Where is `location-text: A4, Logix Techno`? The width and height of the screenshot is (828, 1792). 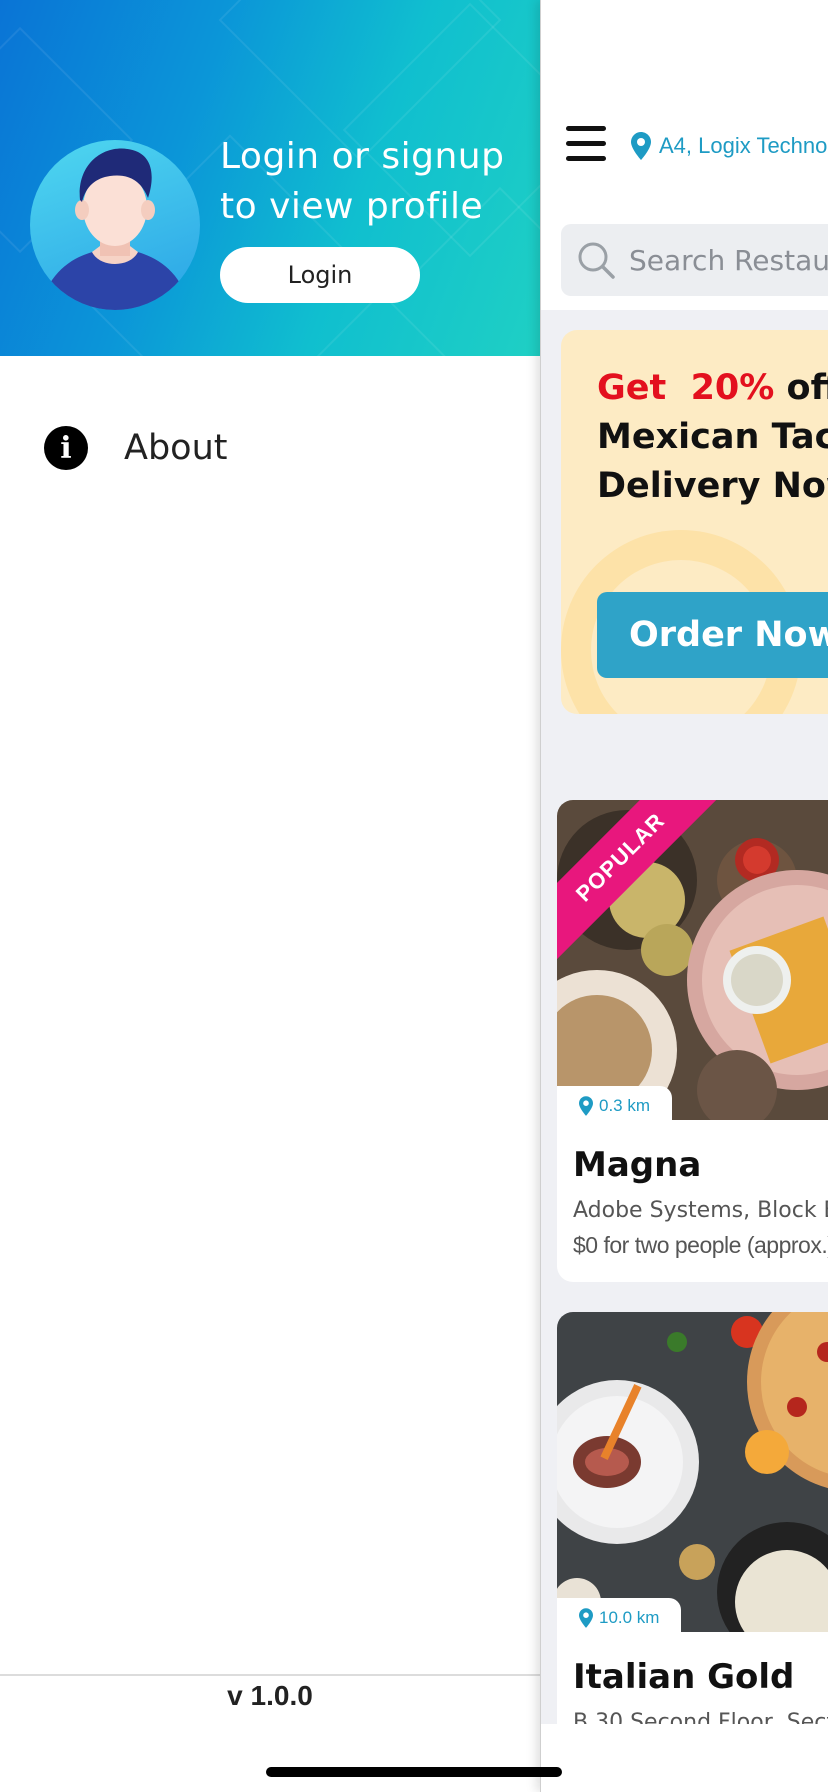
location-text: A4, Logix Techno is located at coordinates (743, 145).